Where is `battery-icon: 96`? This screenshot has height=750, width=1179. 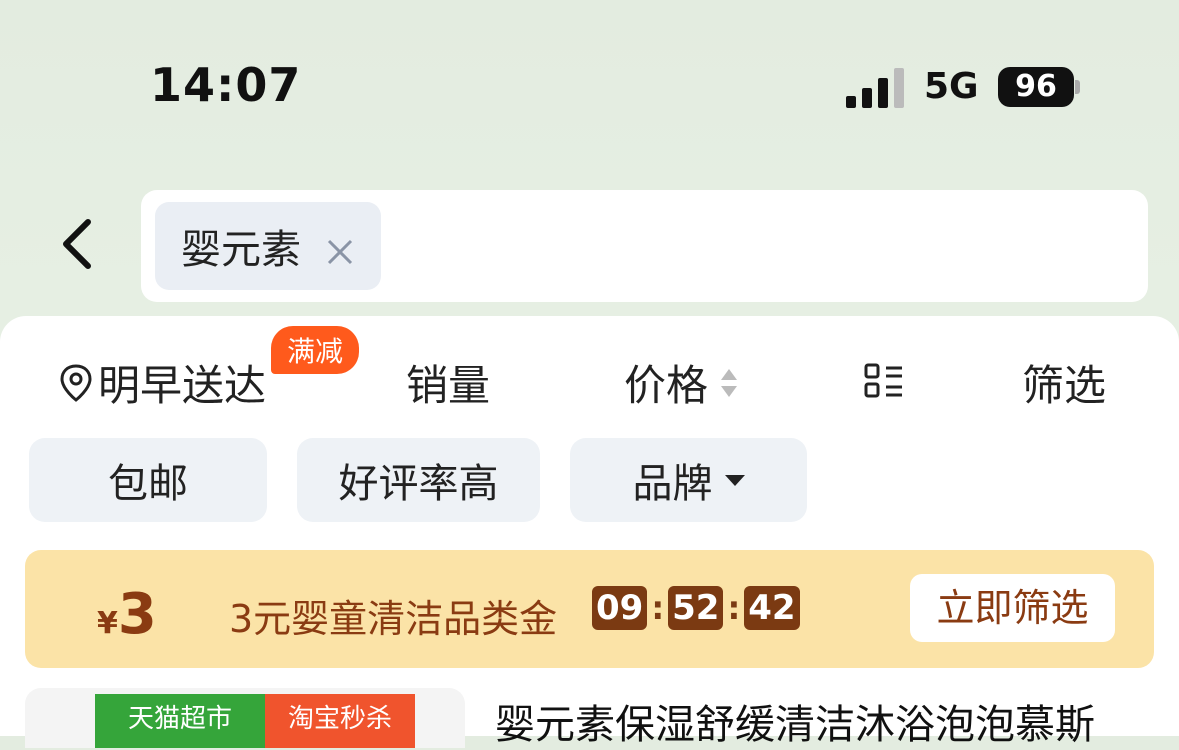
battery-icon: 96 is located at coordinates (1036, 87).